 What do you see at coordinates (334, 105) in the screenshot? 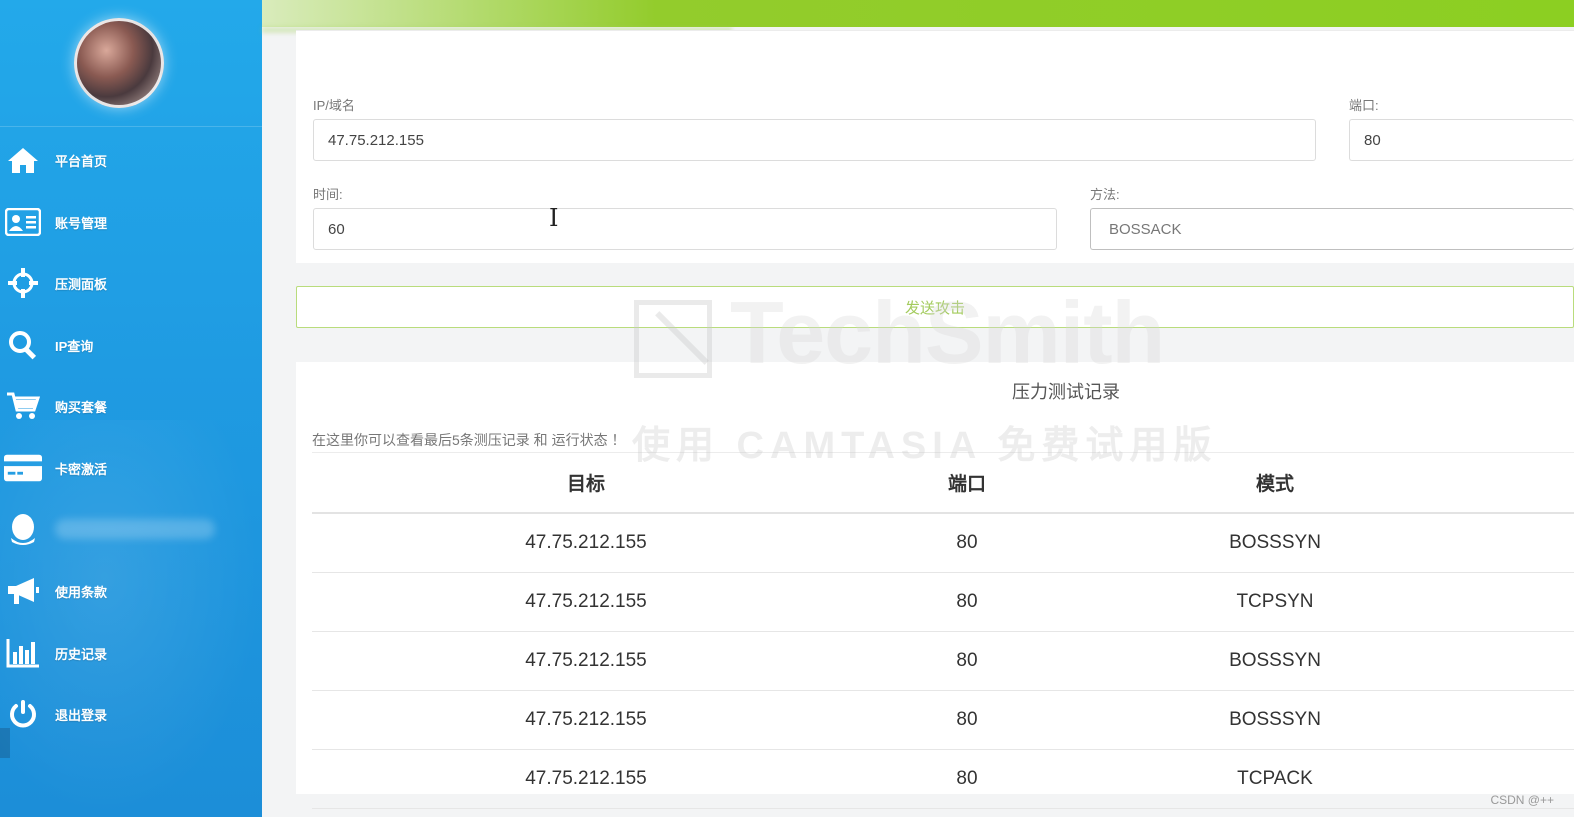
I see `ip-label: IP/域名` at bounding box center [334, 105].